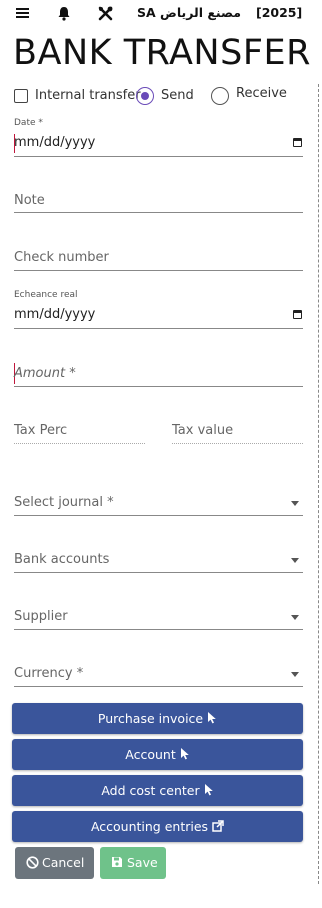 The width and height of the screenshot is (322, 908). What do you see at coordinates (79, 432) in the screenshot?
I see `tax-perc-field: Tax Perc` at bounding box center [79, 432].